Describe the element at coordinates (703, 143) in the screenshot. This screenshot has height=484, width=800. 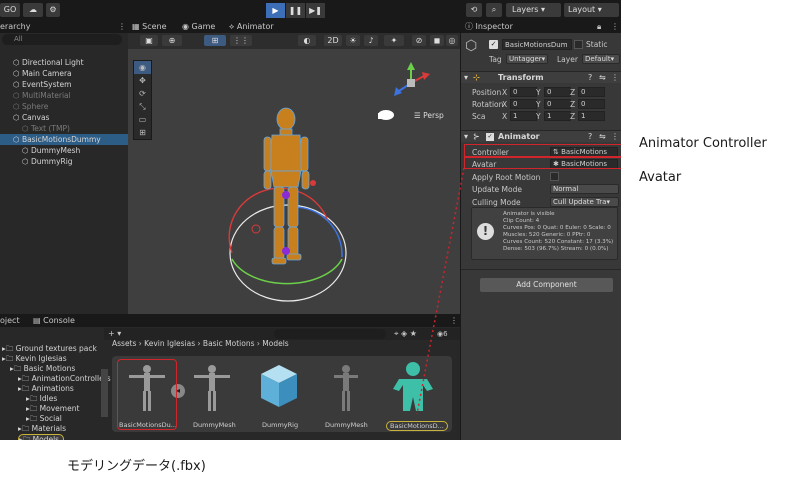
I see `annotation-controller: Animator Controller` at that location.